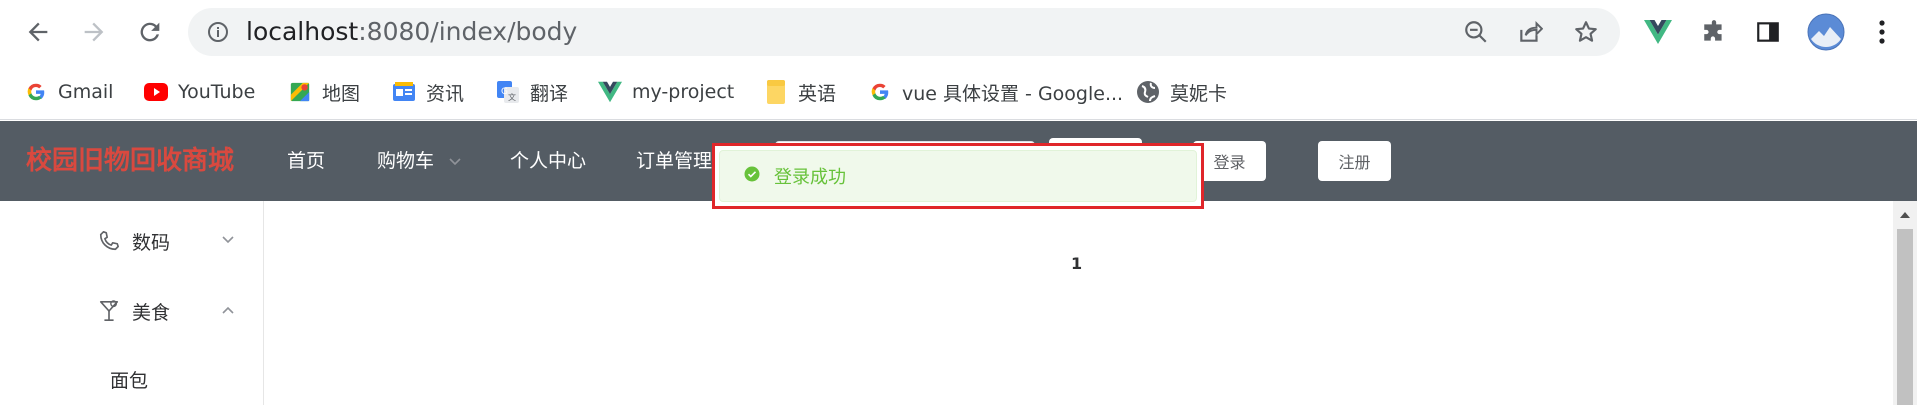  What do you see at coordinates (1476, 32) in the screenshot?
I see `zoom-out-icon` at bounding box center [1476, 32].